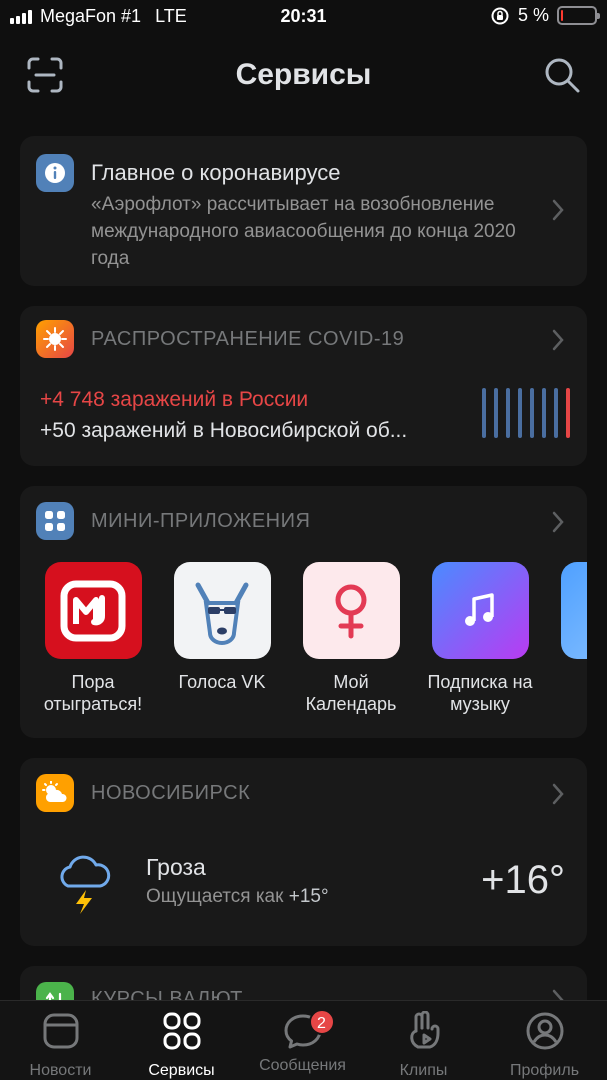 The height and width of the screenshot is (1080, 607). What do you see at coordinates (215, 896) in the screenshot?
I see `feels-like-label: Ощущается как` at bounding box center [215, 896].